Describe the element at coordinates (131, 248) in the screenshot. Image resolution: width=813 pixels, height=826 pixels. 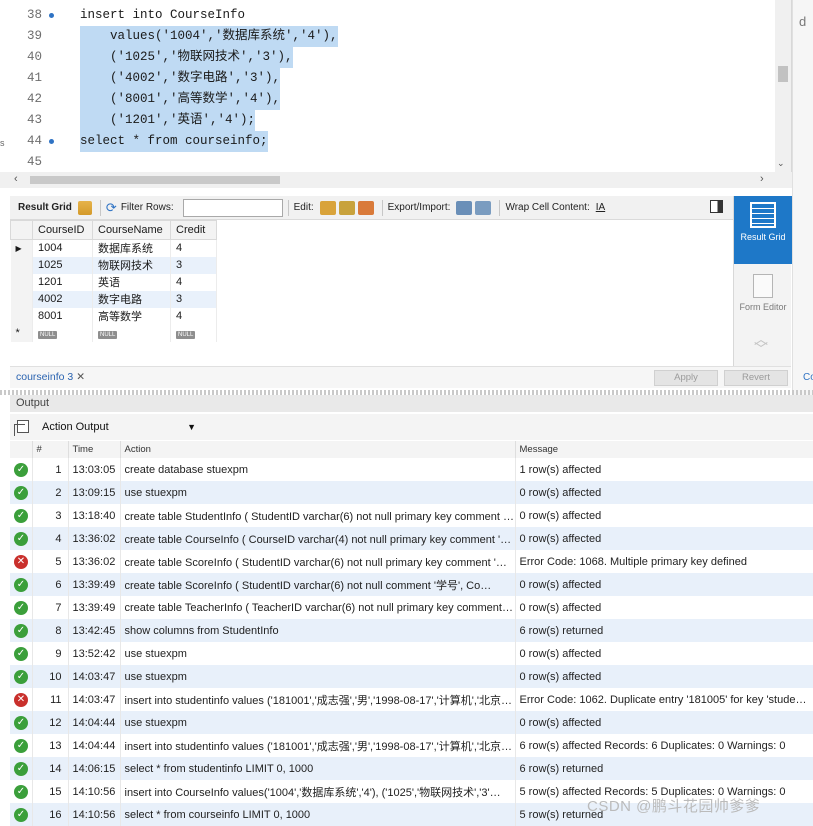
I see `grid-cell: 数据库系统` at that location.